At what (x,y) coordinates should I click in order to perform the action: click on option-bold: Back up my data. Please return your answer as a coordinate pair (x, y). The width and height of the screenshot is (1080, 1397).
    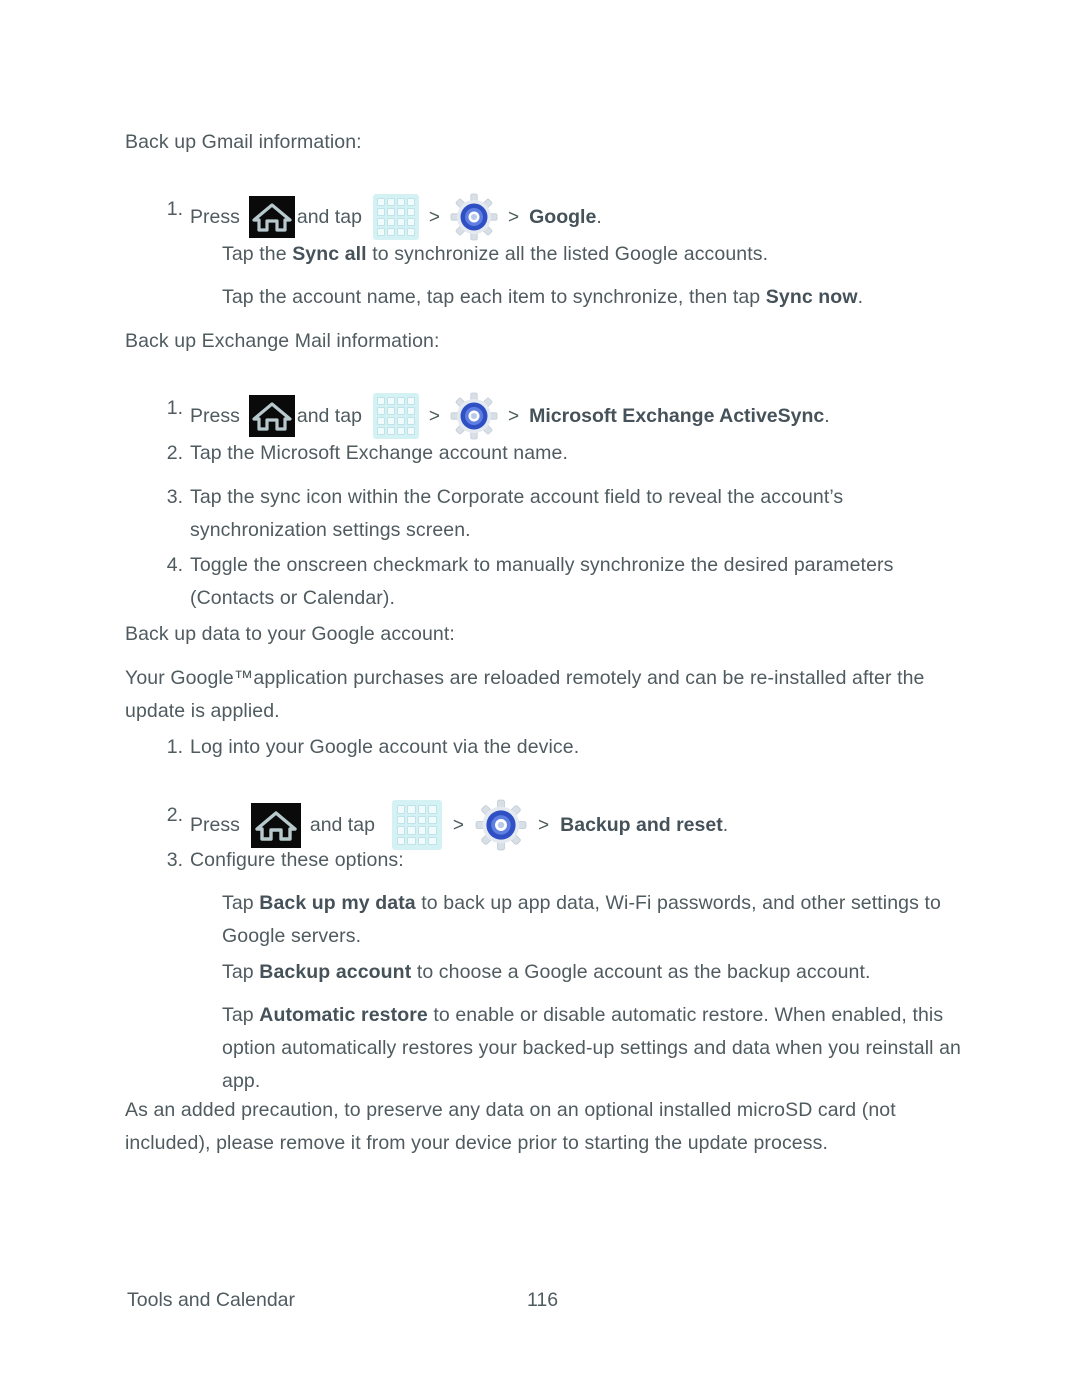
    Looking at the image, I should click on (337, 903).